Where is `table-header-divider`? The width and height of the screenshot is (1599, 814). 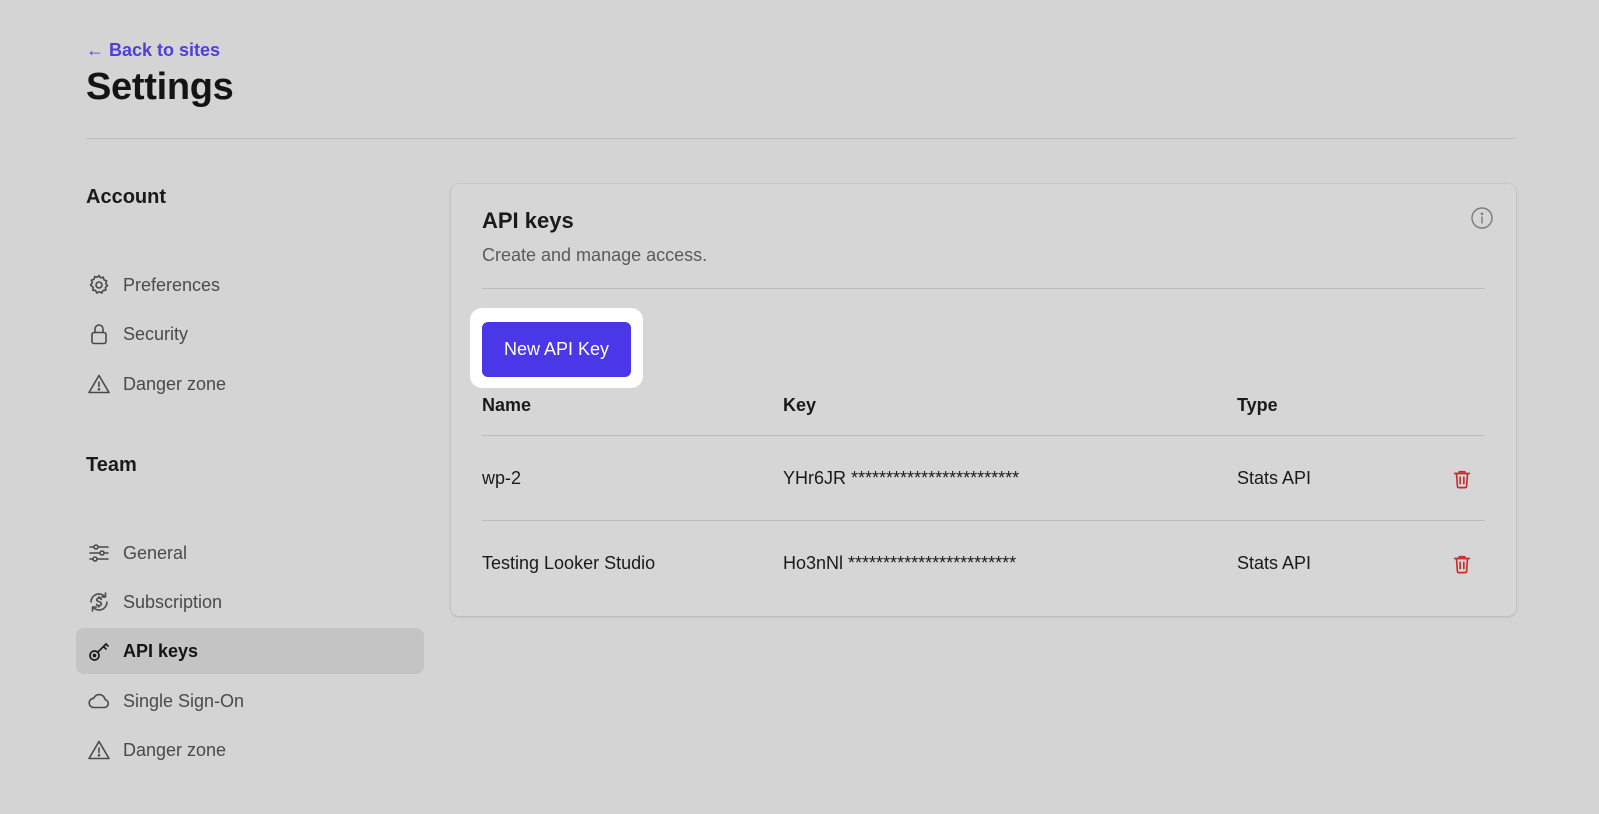 table-header-divider is located at coordinates (983, 435).